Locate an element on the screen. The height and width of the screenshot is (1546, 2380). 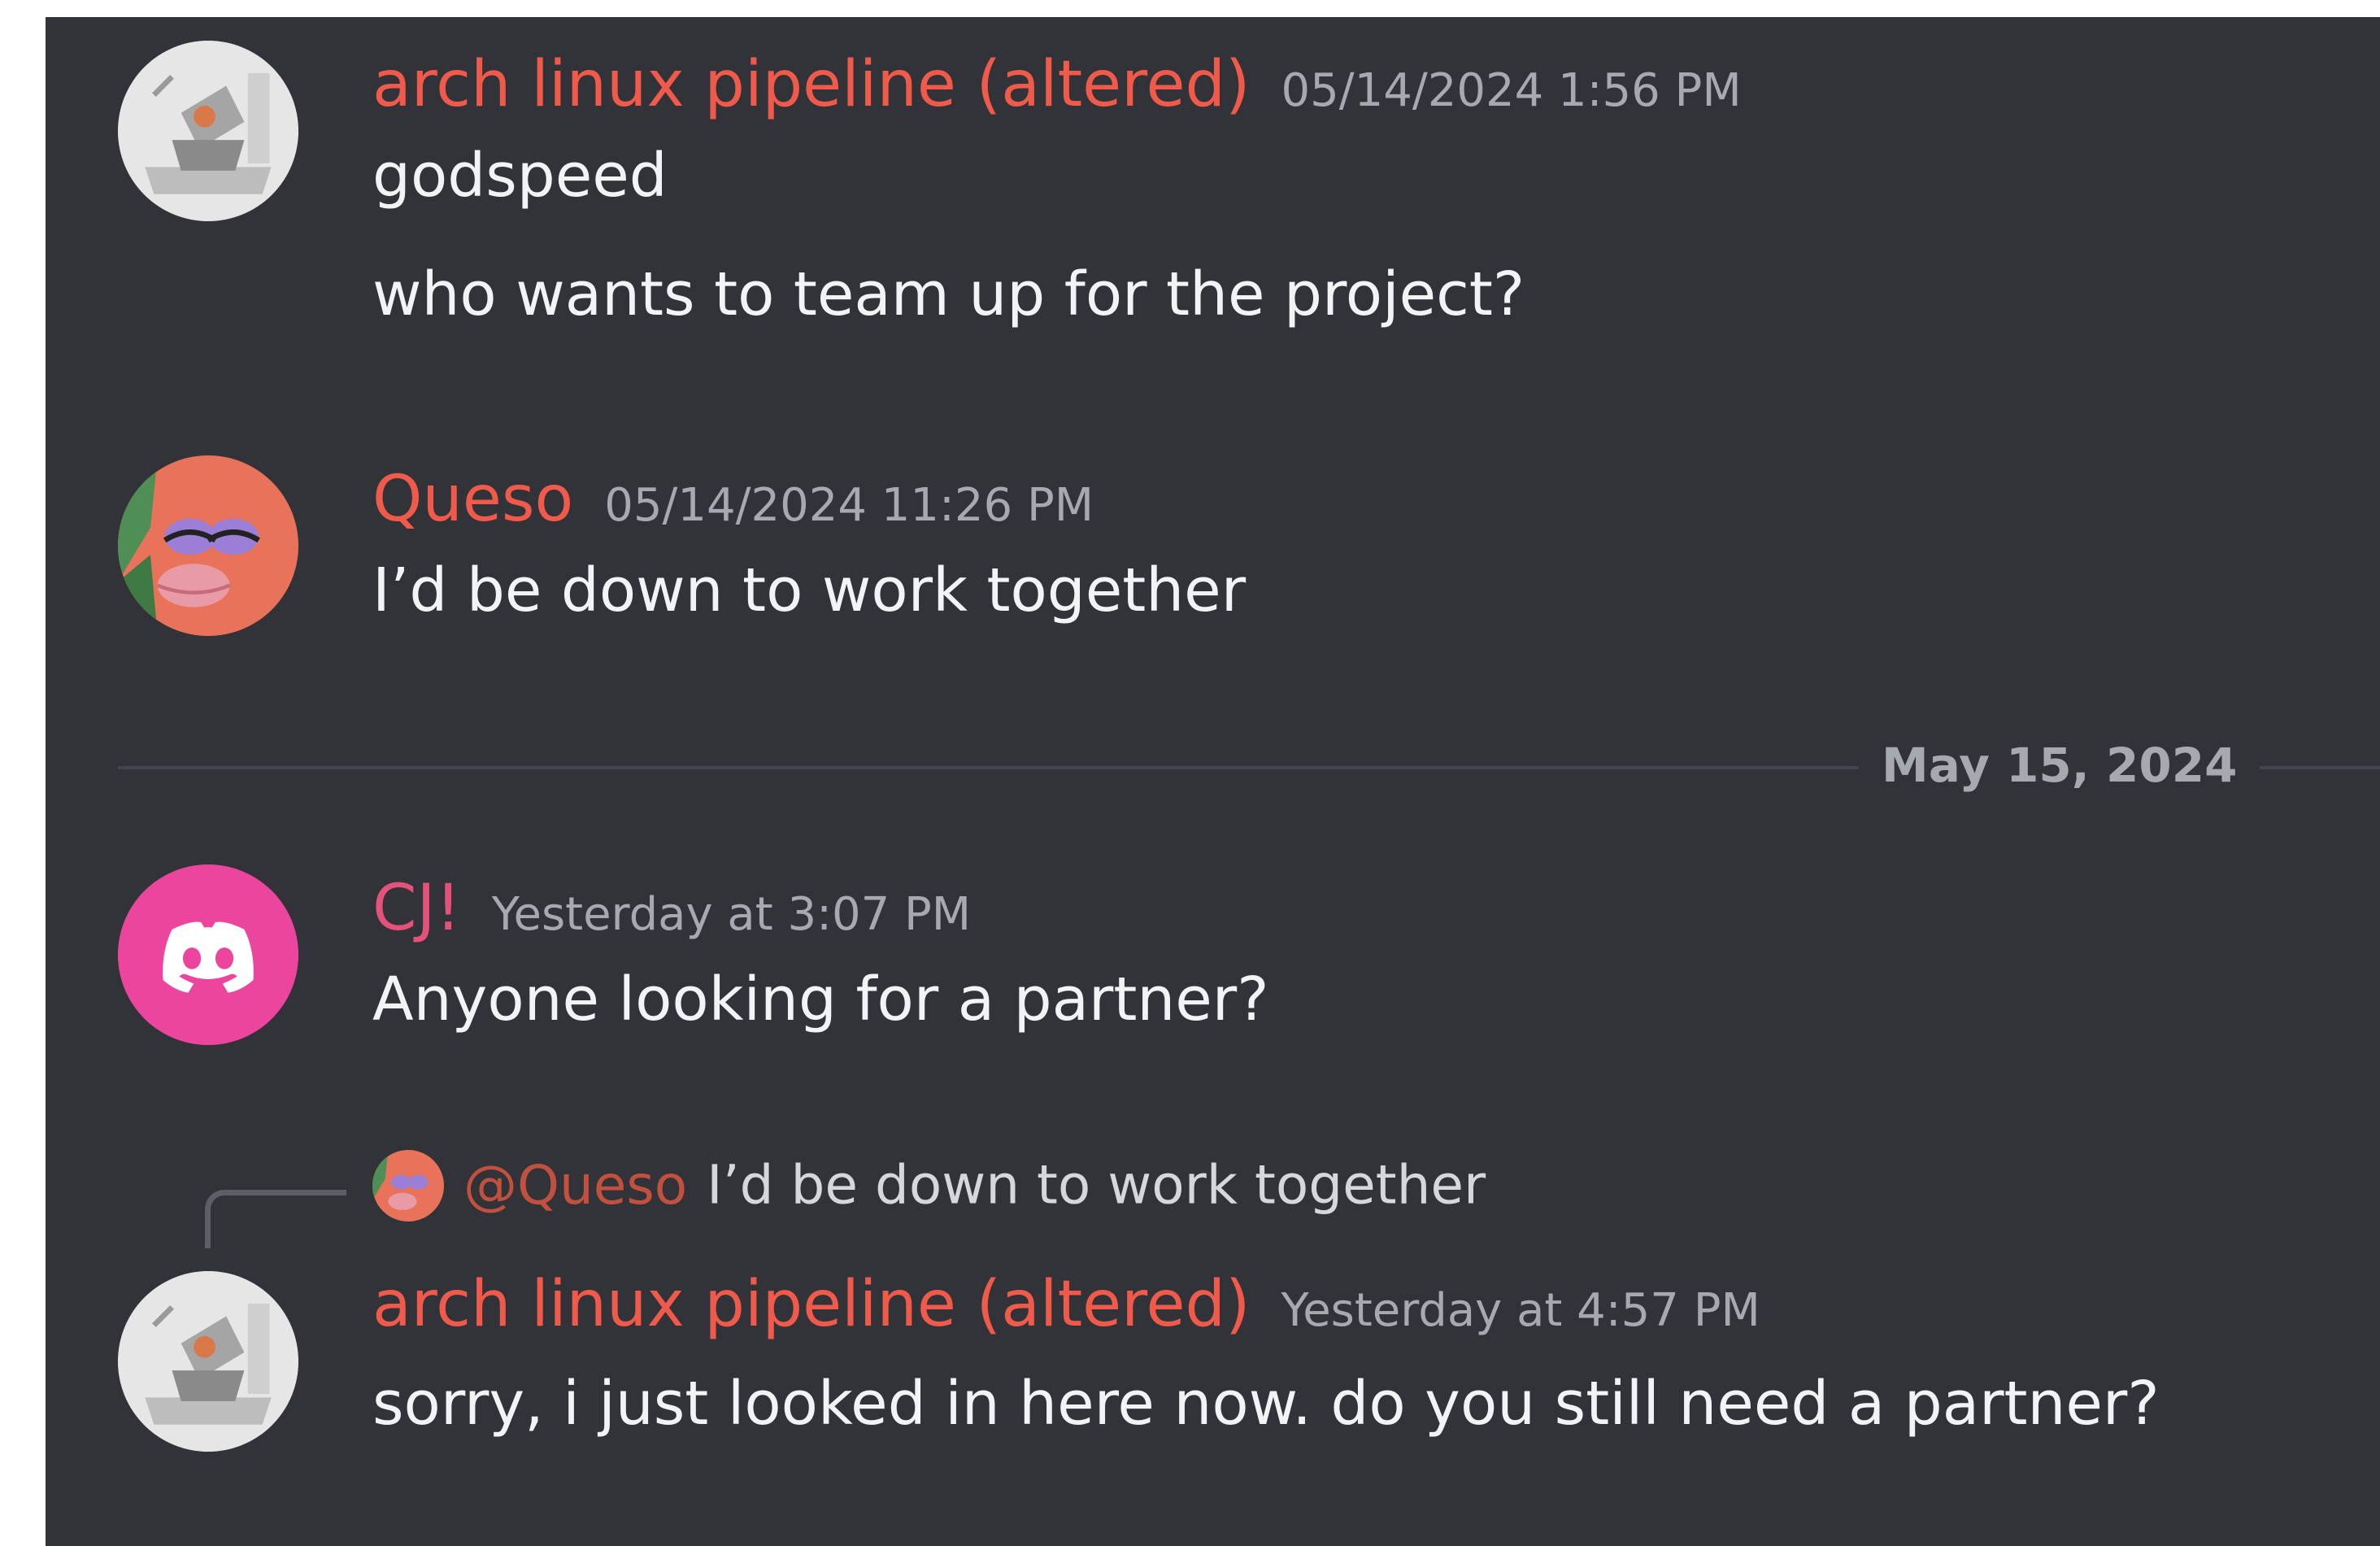
message-header: Queso 05/14/2024 11:26 PM is located at coordinates (733, 499).